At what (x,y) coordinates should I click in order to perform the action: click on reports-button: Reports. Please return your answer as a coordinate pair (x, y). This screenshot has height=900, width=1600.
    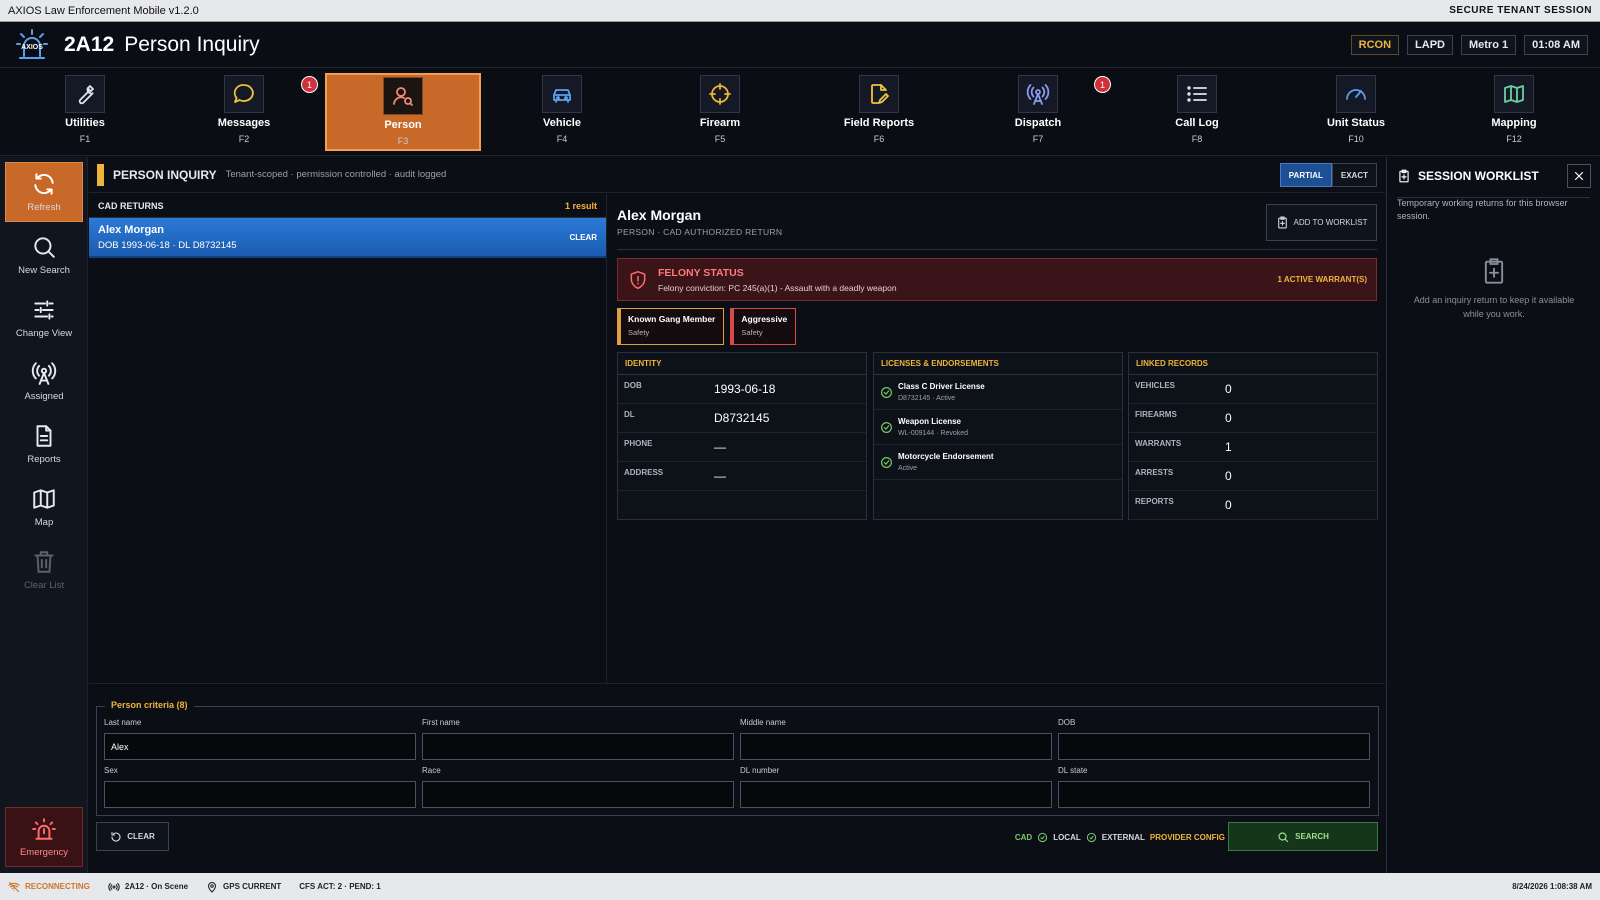
    Looking at the image, I should click on (44, 444).